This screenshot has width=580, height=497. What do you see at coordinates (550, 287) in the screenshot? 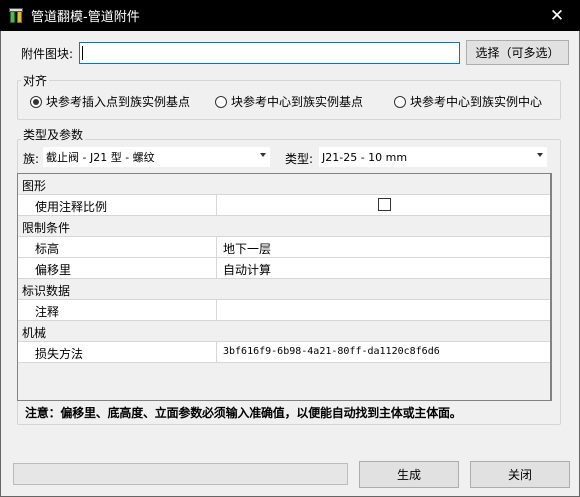
I see `grid-divider` at bounding box center [550, 287].